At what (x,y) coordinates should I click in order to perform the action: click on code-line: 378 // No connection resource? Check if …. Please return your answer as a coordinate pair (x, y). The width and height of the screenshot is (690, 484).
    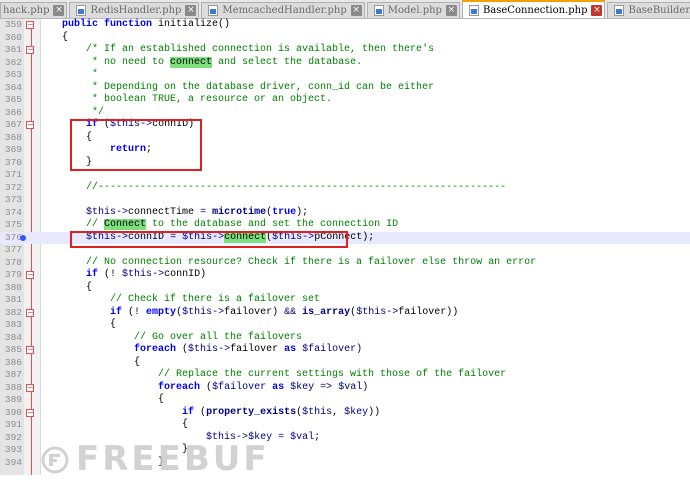
    Looking at the image, I should click on (345, 263).